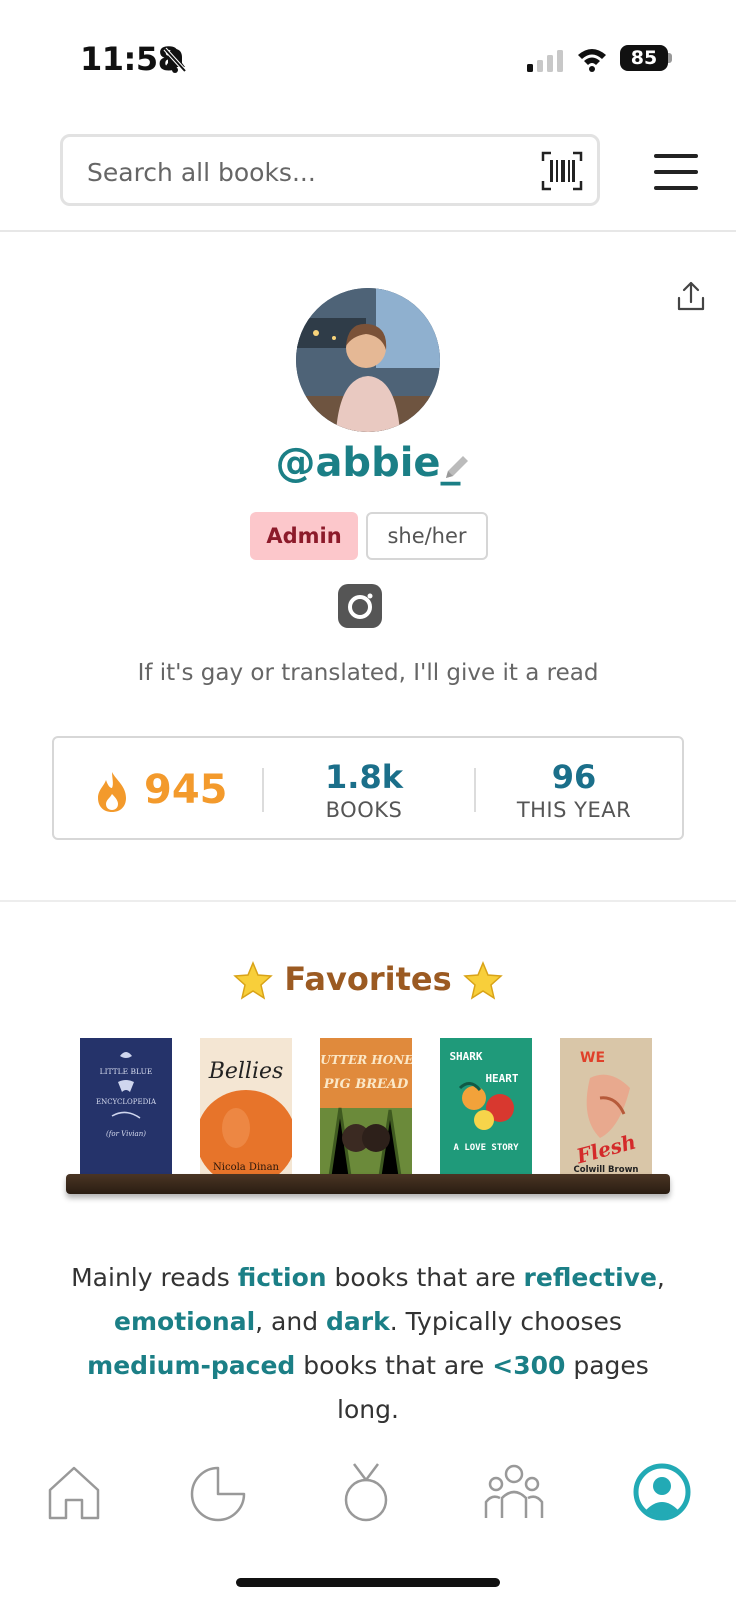 The width and height of the screenshot is (736, 1600). I want to click on book-title-line: WE, so click(592, 1058).